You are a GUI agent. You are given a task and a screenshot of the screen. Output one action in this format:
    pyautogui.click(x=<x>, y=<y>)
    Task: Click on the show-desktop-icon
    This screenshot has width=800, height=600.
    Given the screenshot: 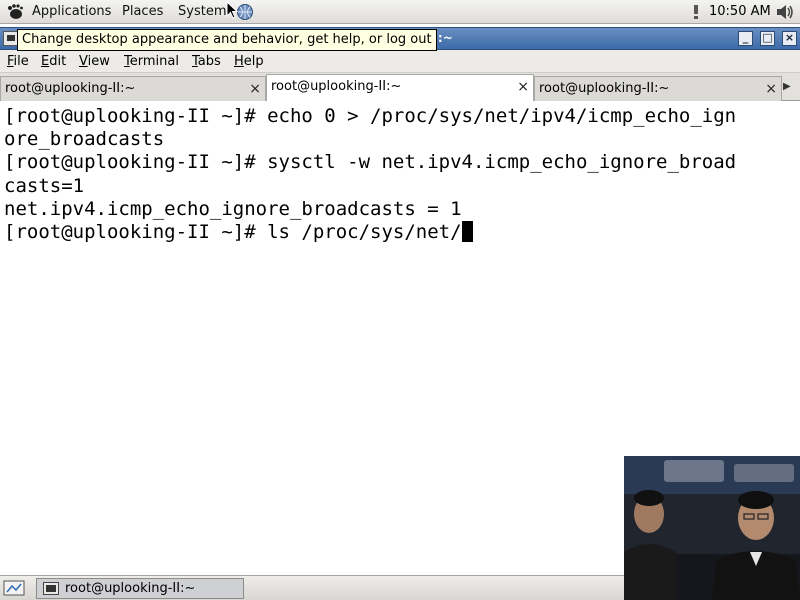 What is the action you would take?
    pyautogui.click(x=14, y=588)
    